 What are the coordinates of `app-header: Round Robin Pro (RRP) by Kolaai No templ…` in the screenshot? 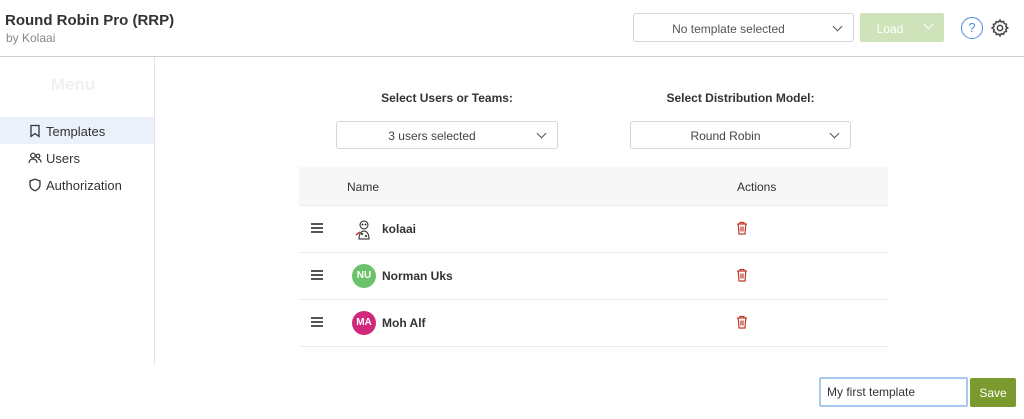 It's located at (512, 28).